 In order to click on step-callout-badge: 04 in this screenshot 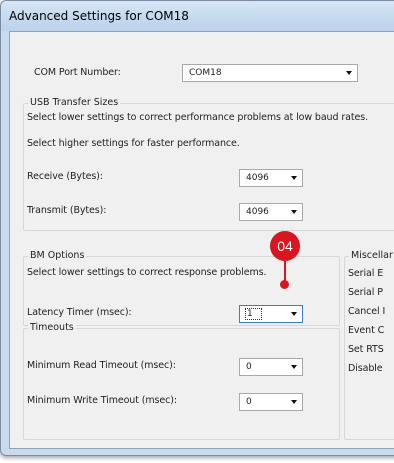, I will do `click(285, 246)`.